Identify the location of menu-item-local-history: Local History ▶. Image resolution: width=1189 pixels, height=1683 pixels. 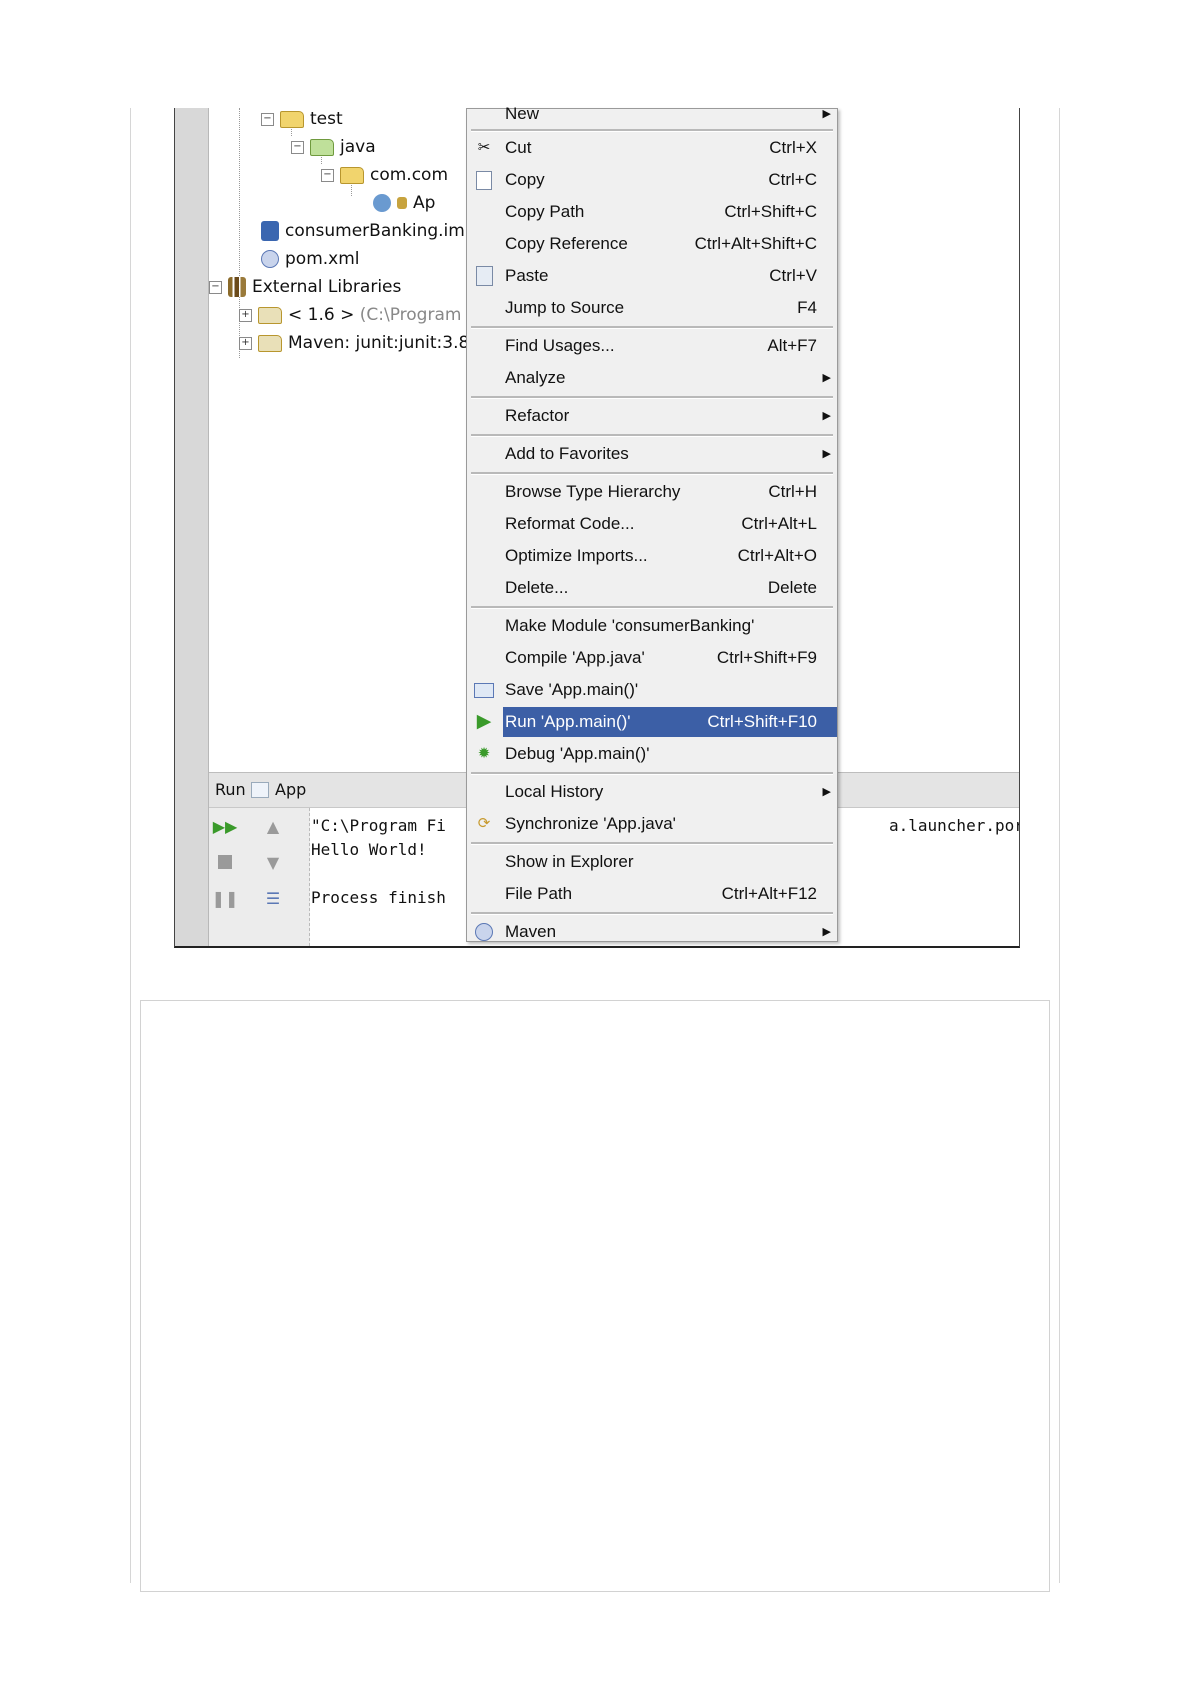
(652, 792).